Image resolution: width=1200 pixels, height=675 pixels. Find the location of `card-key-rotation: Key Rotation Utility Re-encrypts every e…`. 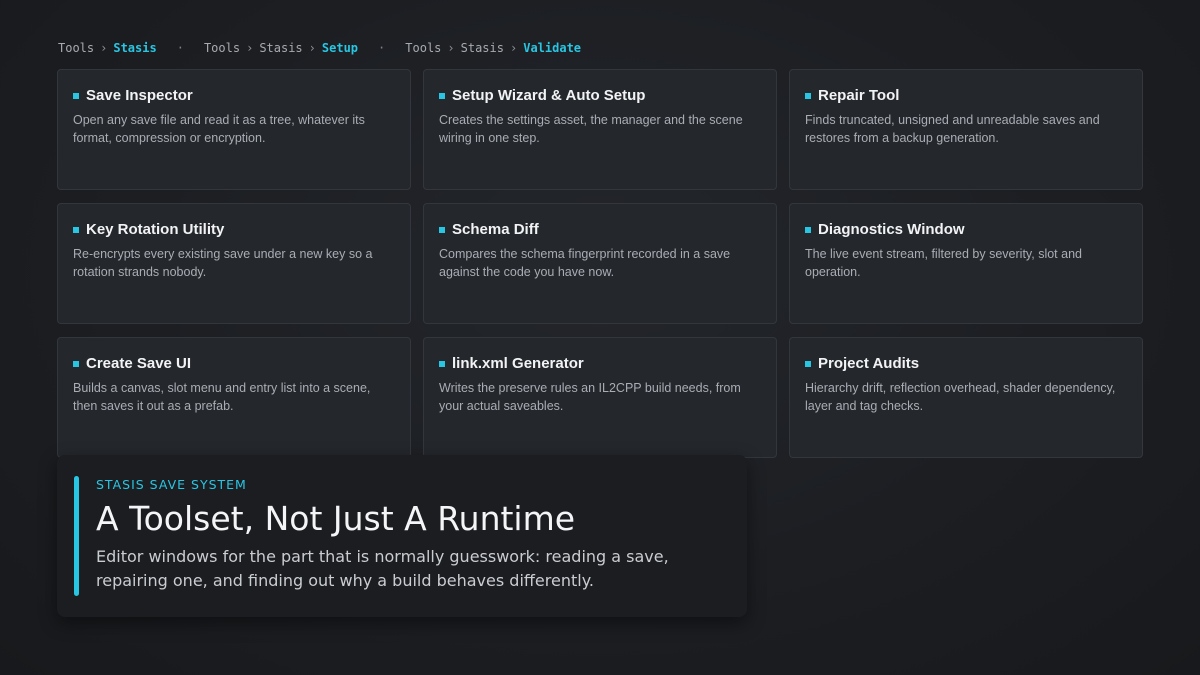

card-key-rotation: Key Rotation Utility Re-encrypts every e… is located at coordinates (234, 263).